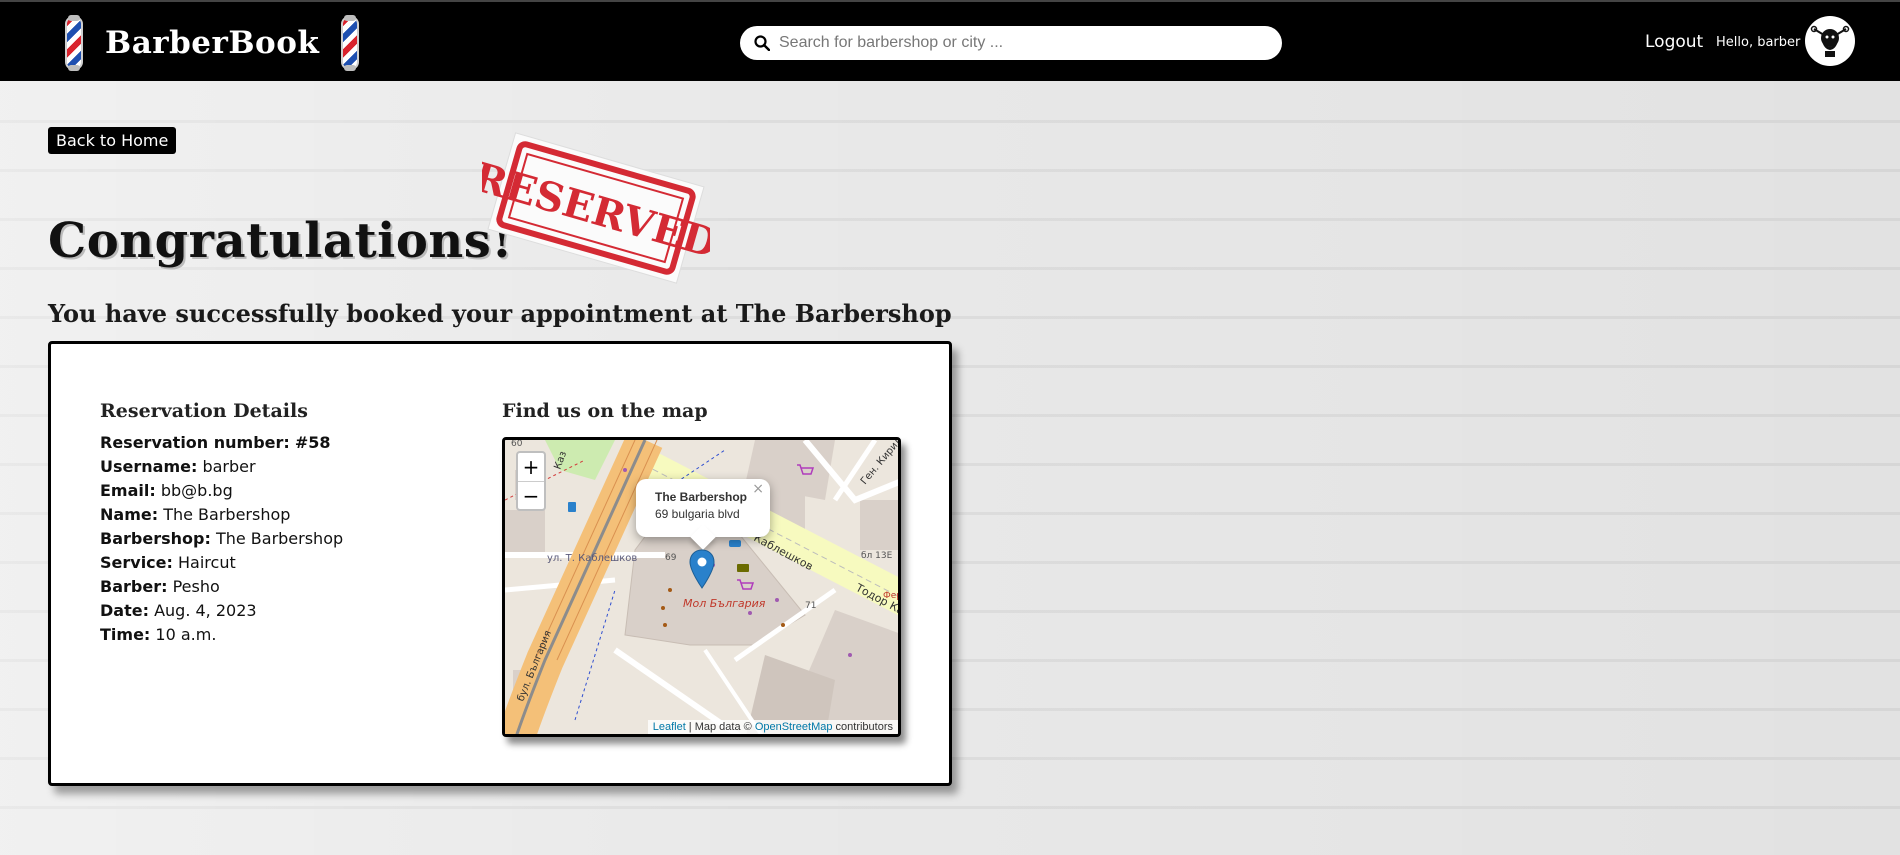 The height and width of the screenshot is (855, 1900). What do you see at coordinates (215, 442) in the screenshot?
I see `detail-row-reservation-number: Reservation number: #58` at bounding box center [215, 442].